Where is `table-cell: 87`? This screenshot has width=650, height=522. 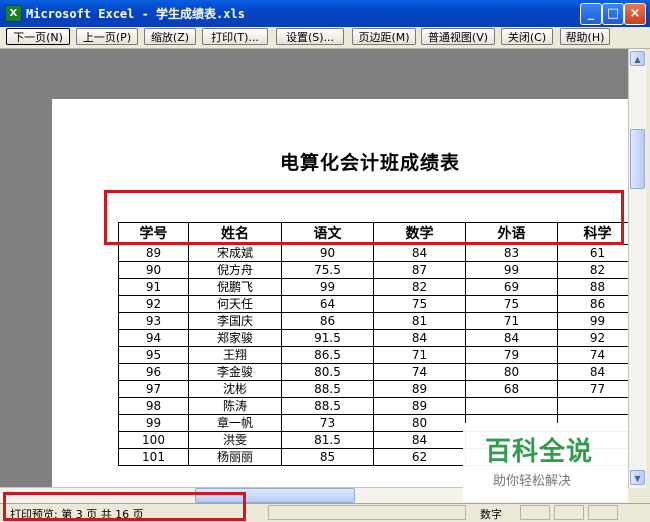
table-cell: 87 is located at coordinates (419, 270).